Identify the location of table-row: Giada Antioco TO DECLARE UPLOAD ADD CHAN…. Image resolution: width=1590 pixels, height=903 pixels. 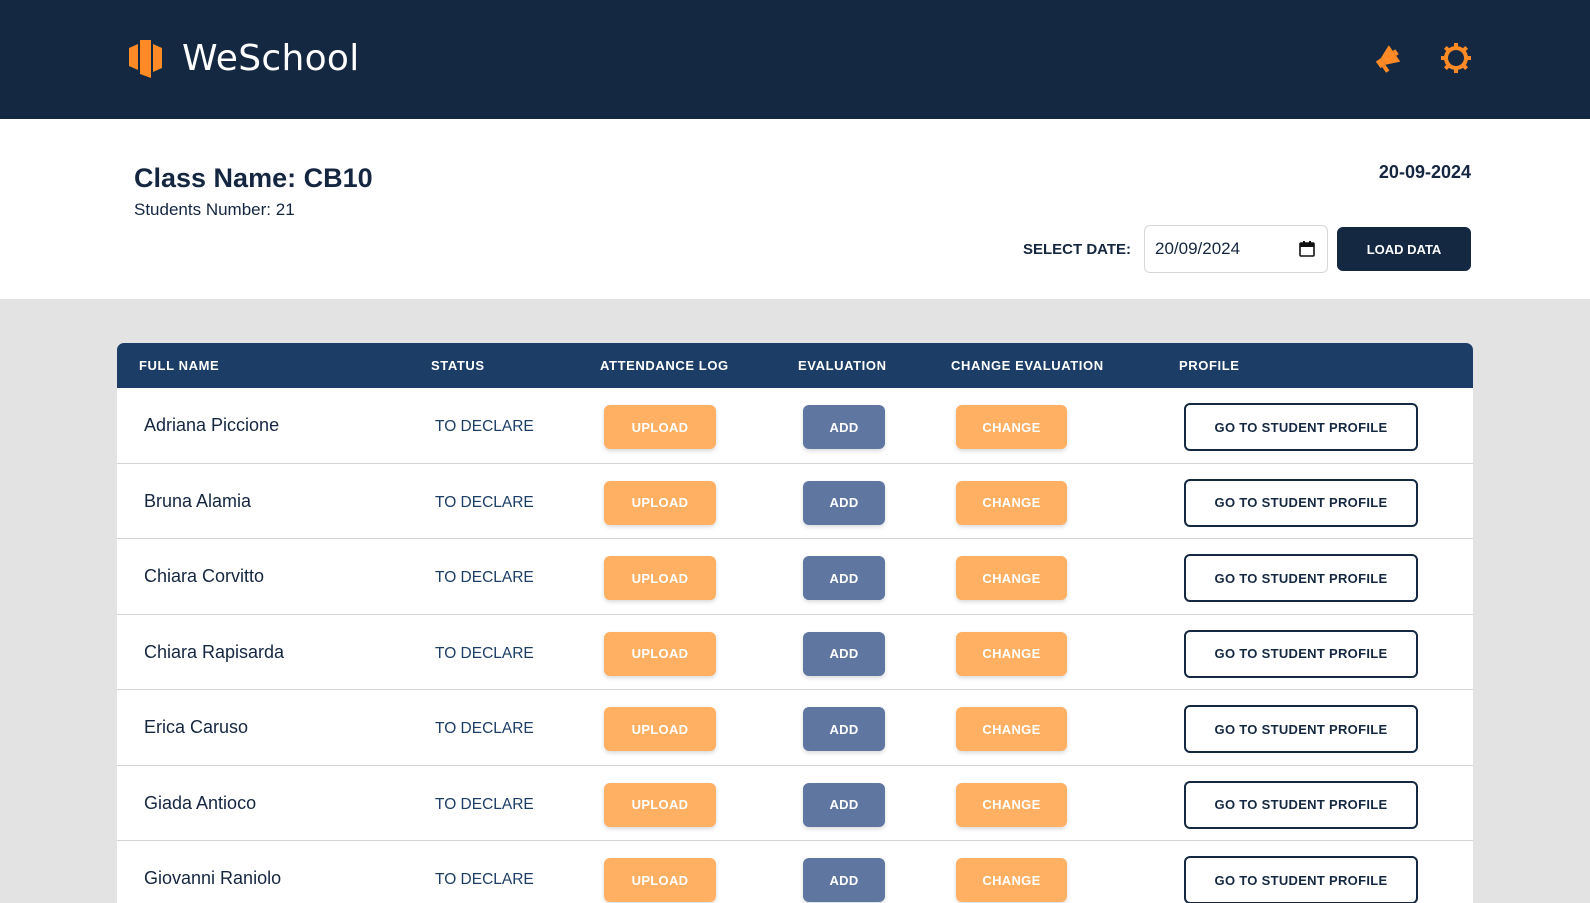
(795, 803).